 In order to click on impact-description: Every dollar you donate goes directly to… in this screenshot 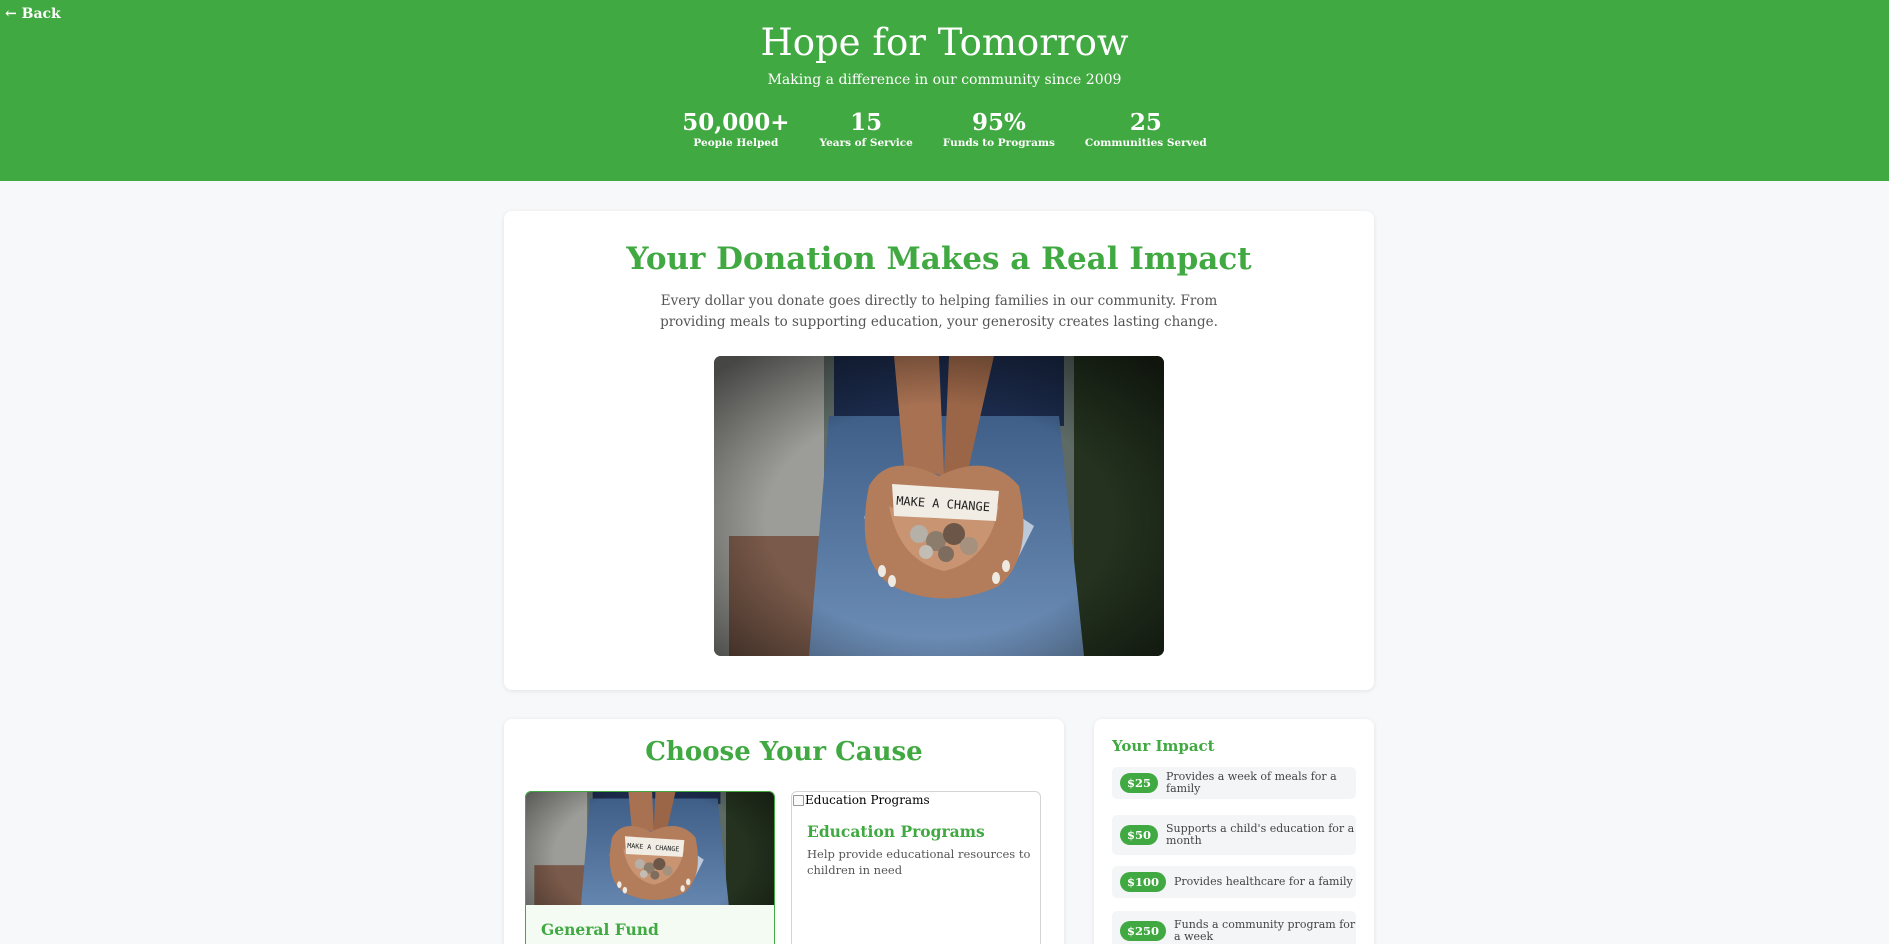, I will do `click(939, 311)`.